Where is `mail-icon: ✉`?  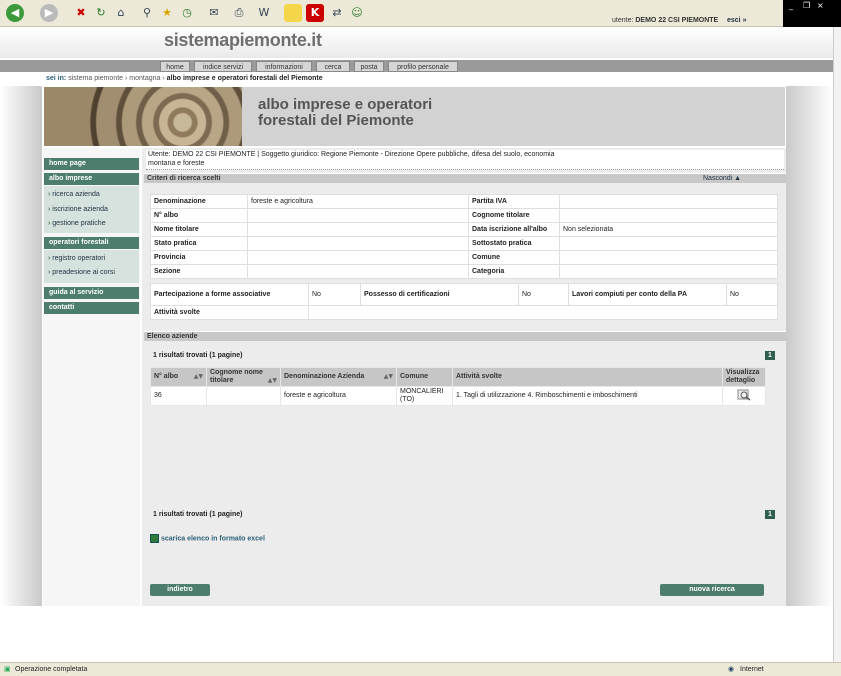 mail-icon: ✉ is located at coordinates (214, 13).